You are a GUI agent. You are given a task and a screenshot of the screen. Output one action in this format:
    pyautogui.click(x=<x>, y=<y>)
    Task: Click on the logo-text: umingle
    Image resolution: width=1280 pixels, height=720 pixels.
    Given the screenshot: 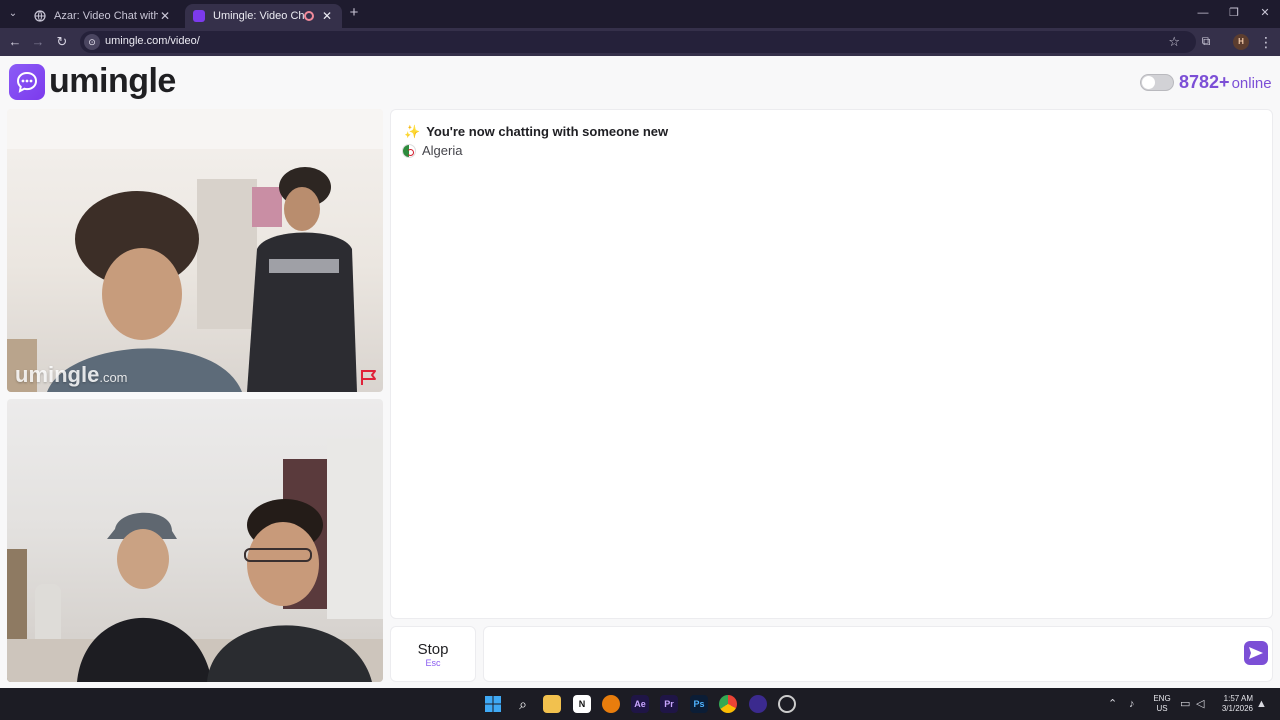 What is the action you would take?
    pyautogui.click(x=112, y=81)
    